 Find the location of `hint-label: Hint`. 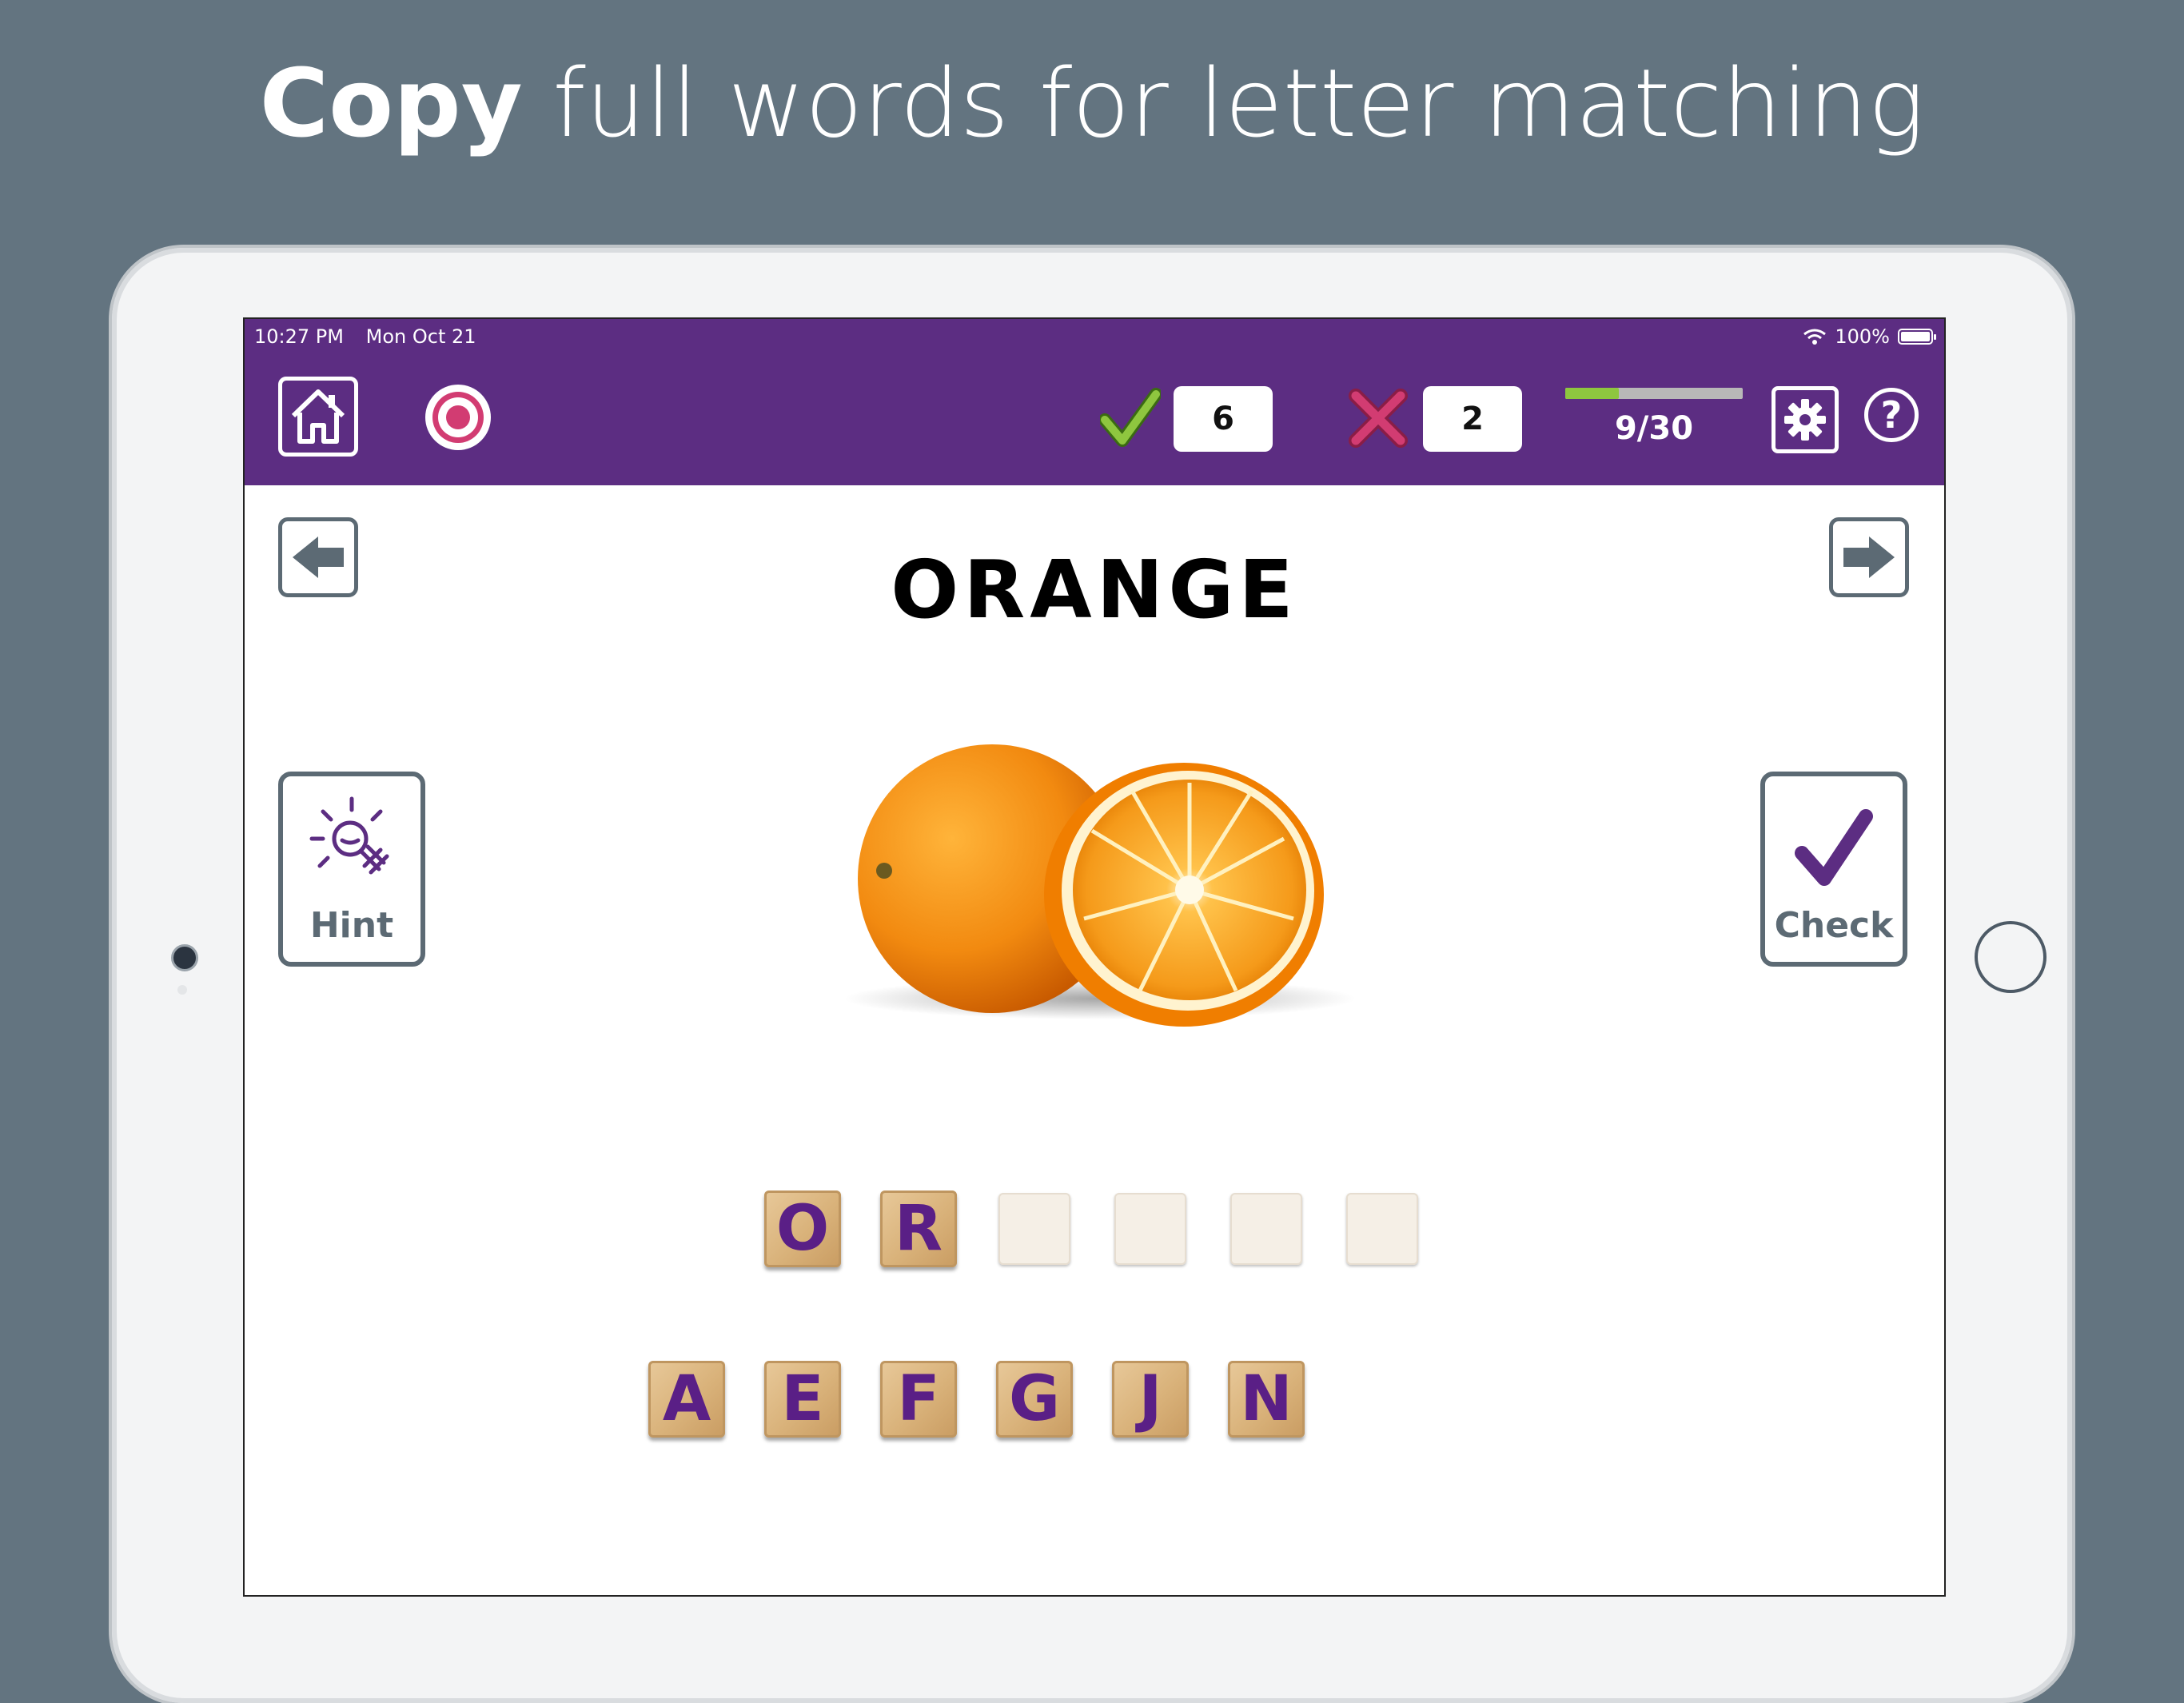

hint-label: Hint is located at coordinates (351, 925).